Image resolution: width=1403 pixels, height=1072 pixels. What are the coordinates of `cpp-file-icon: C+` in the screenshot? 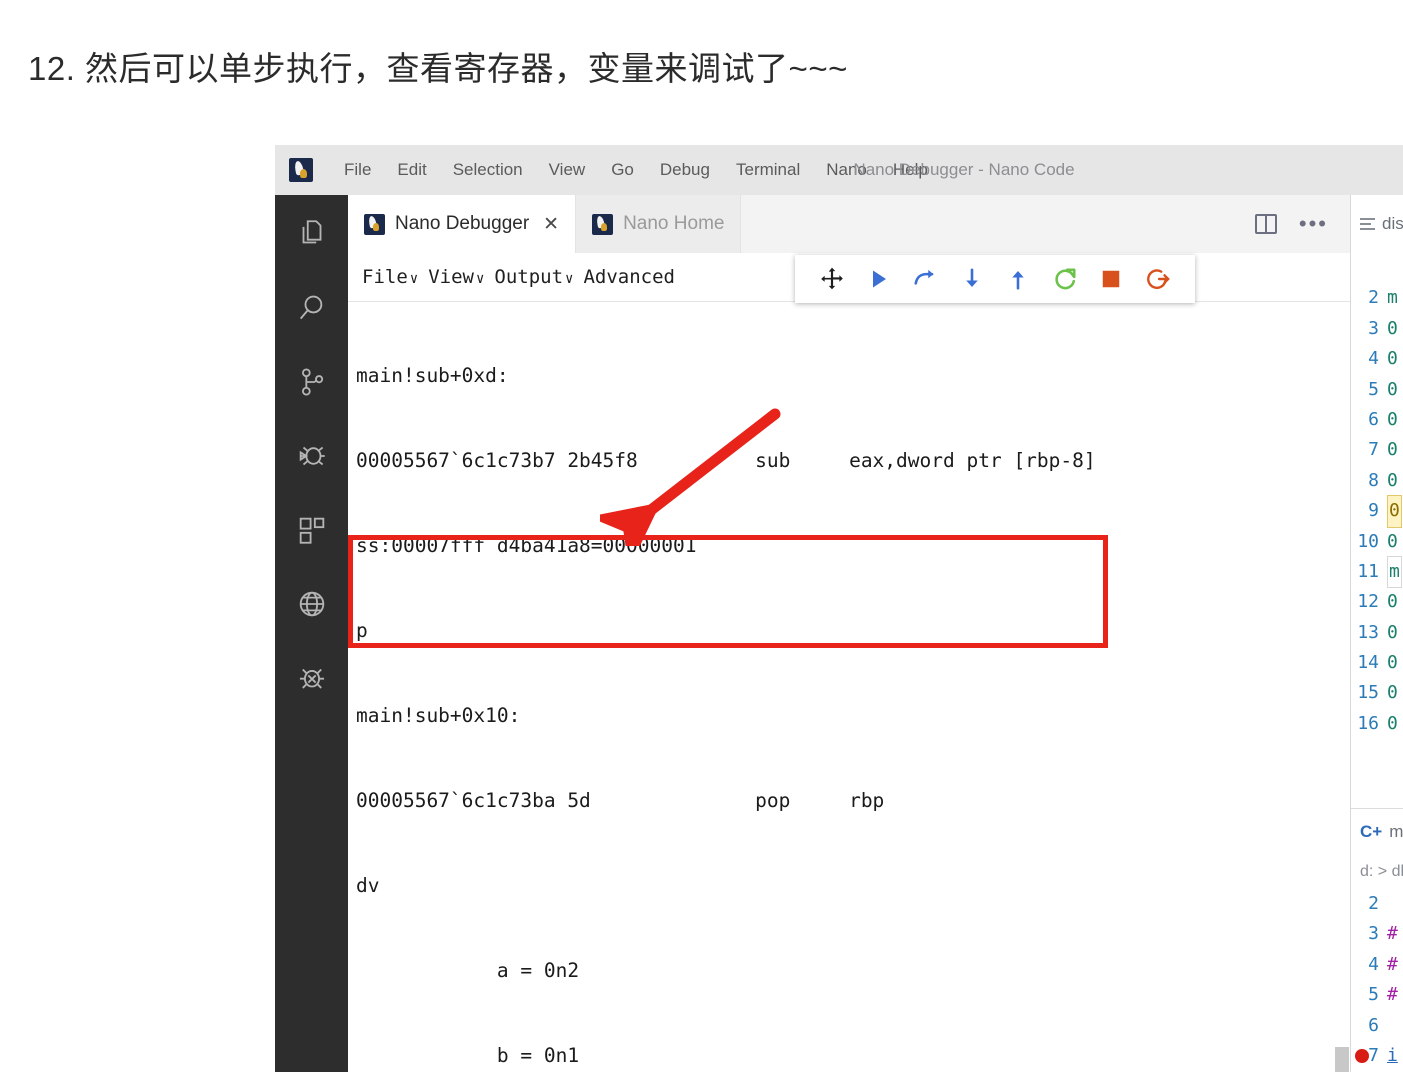 It's located at (1371, 831).